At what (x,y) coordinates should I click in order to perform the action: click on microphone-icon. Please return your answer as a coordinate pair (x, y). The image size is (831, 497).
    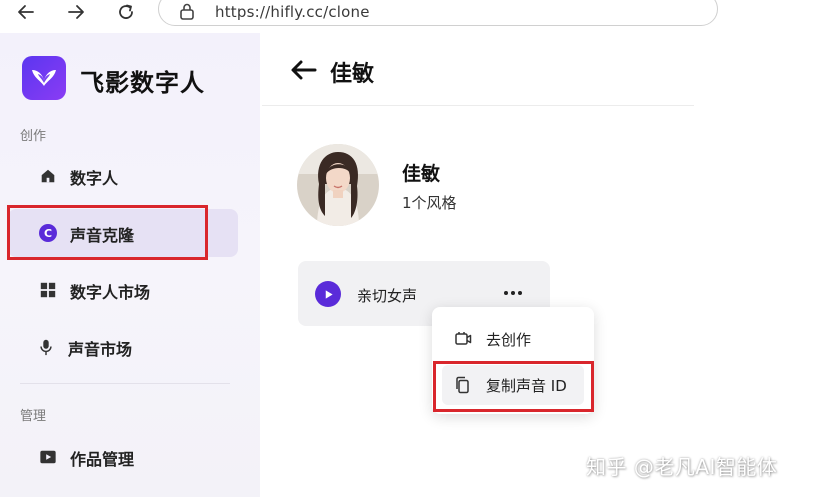
    Looking at the image, I should click on (46, 347).